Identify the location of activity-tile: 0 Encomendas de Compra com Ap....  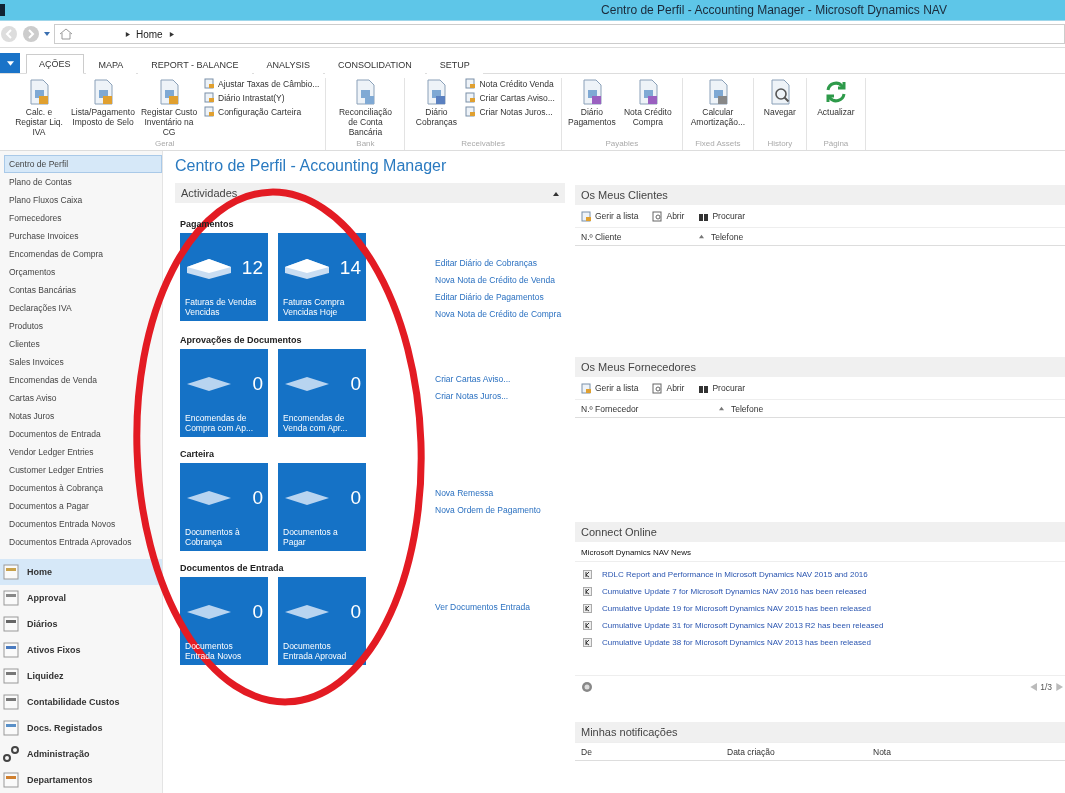
(224, 393).